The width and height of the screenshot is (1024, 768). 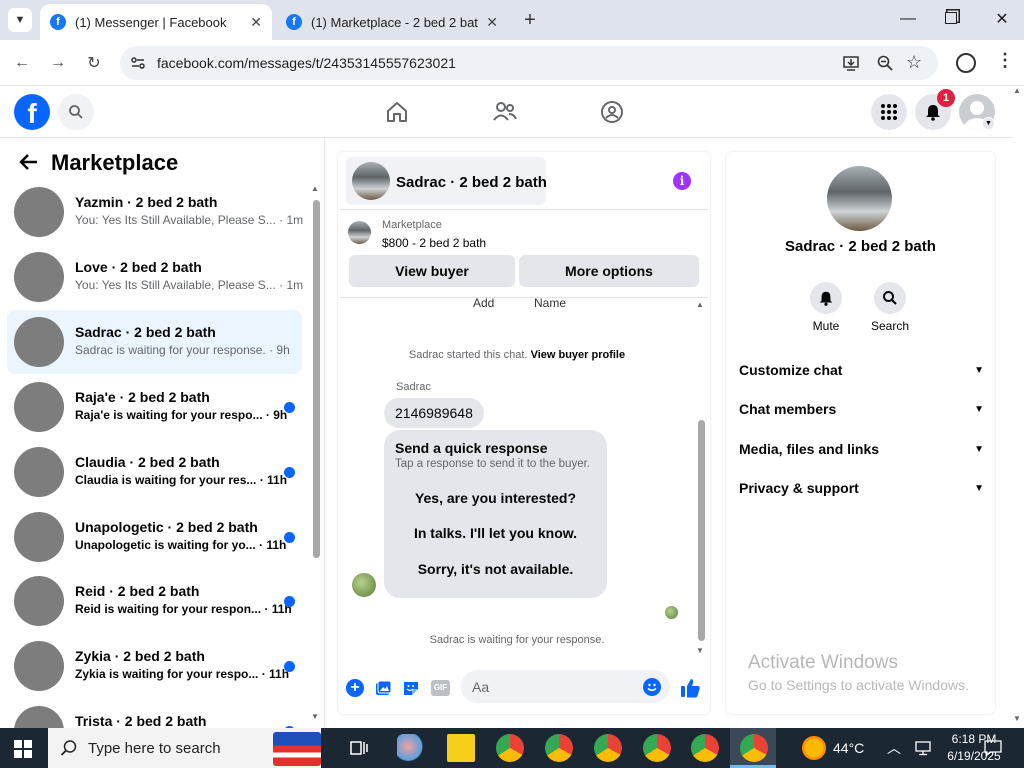 What do you see at coordinates (355, 688) in the screenshot?
I see `add-attachment-icon: +` at bounding box center [355, 688].